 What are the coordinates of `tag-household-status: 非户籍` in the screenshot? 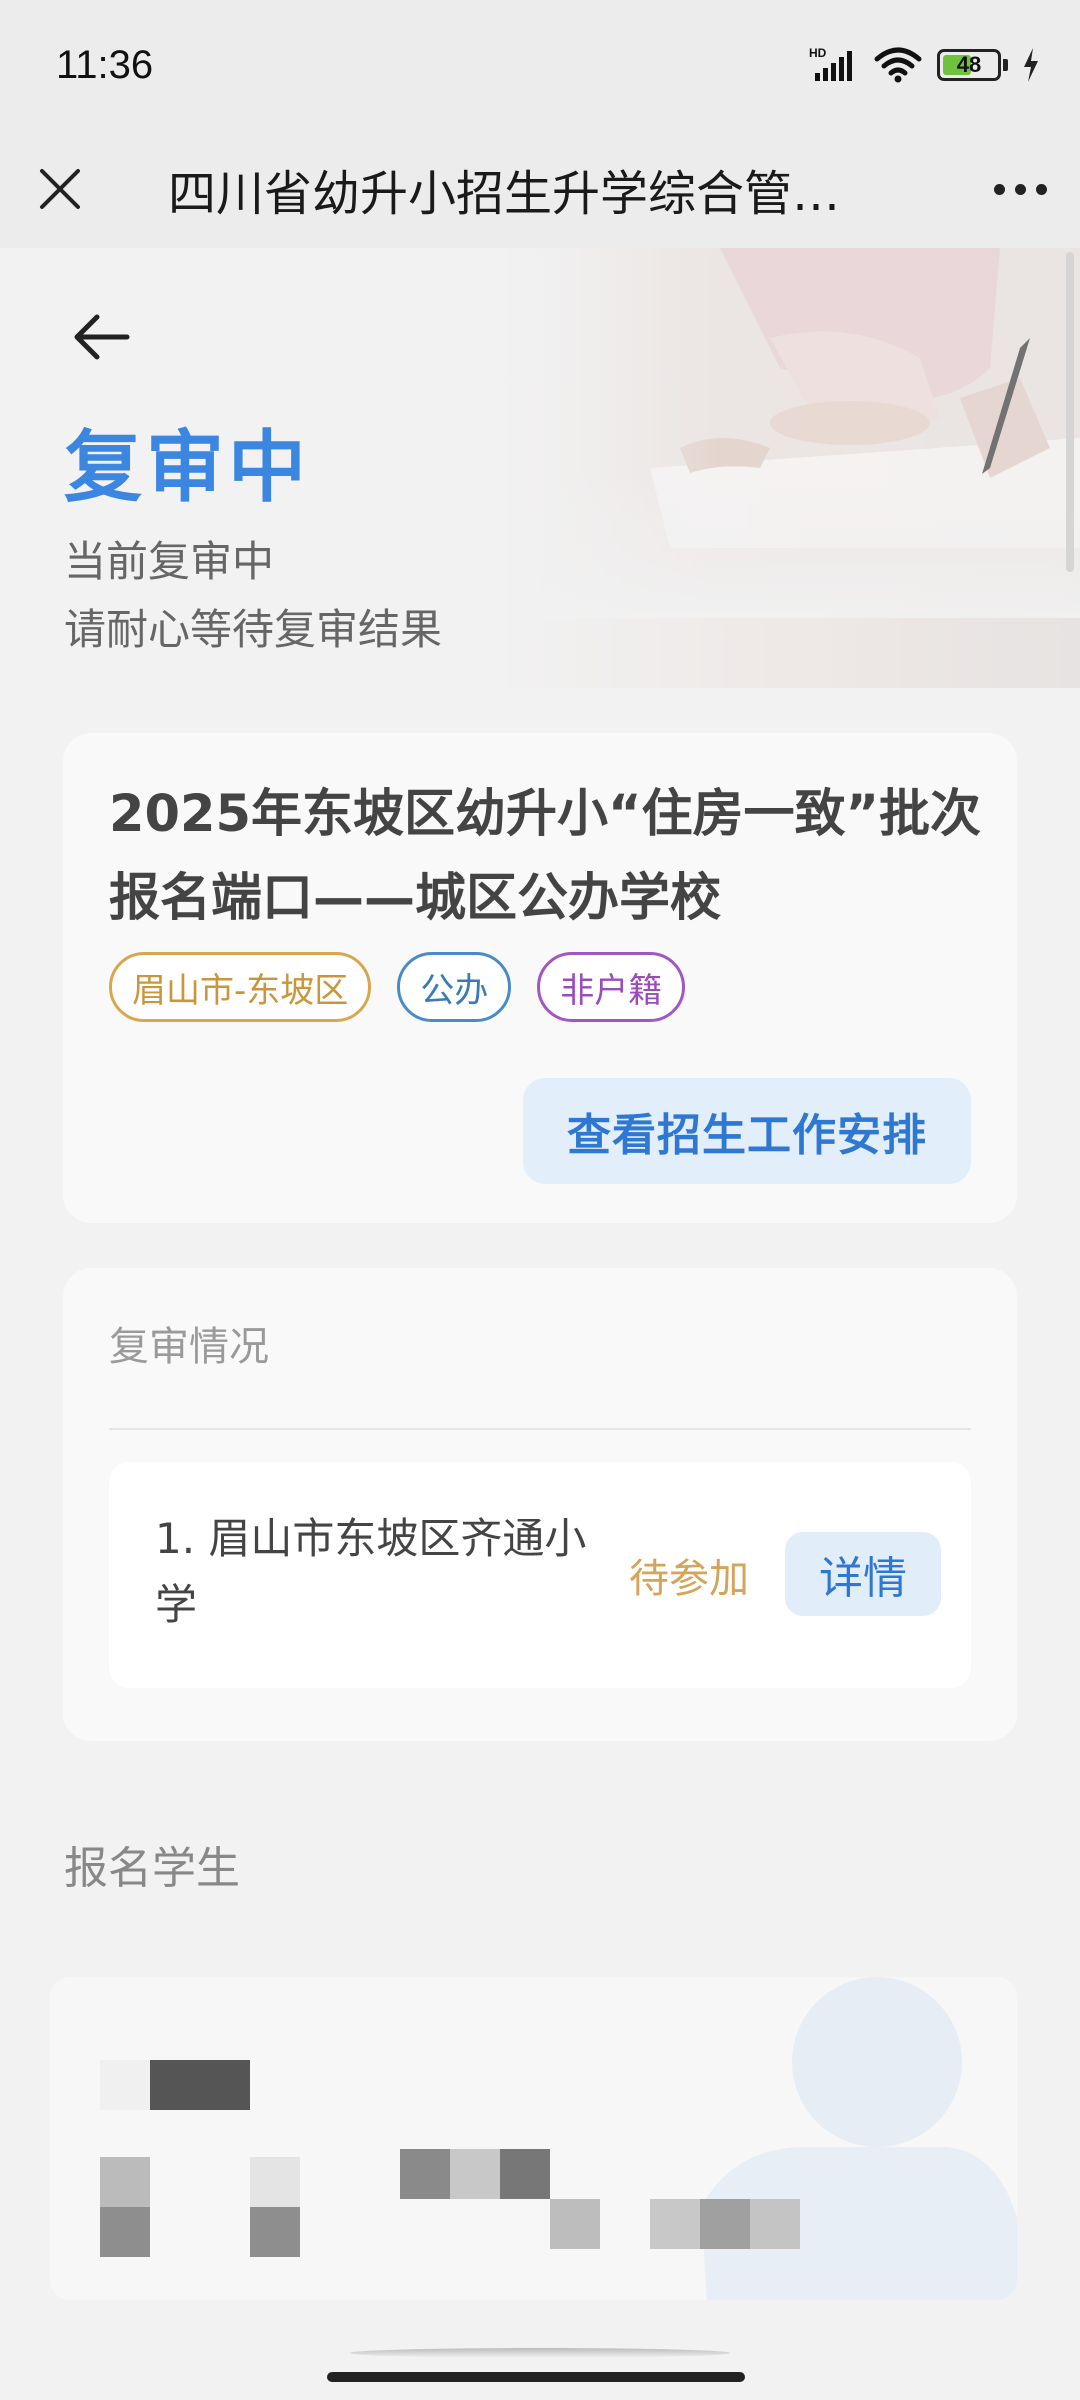 It's located at (611, 987).